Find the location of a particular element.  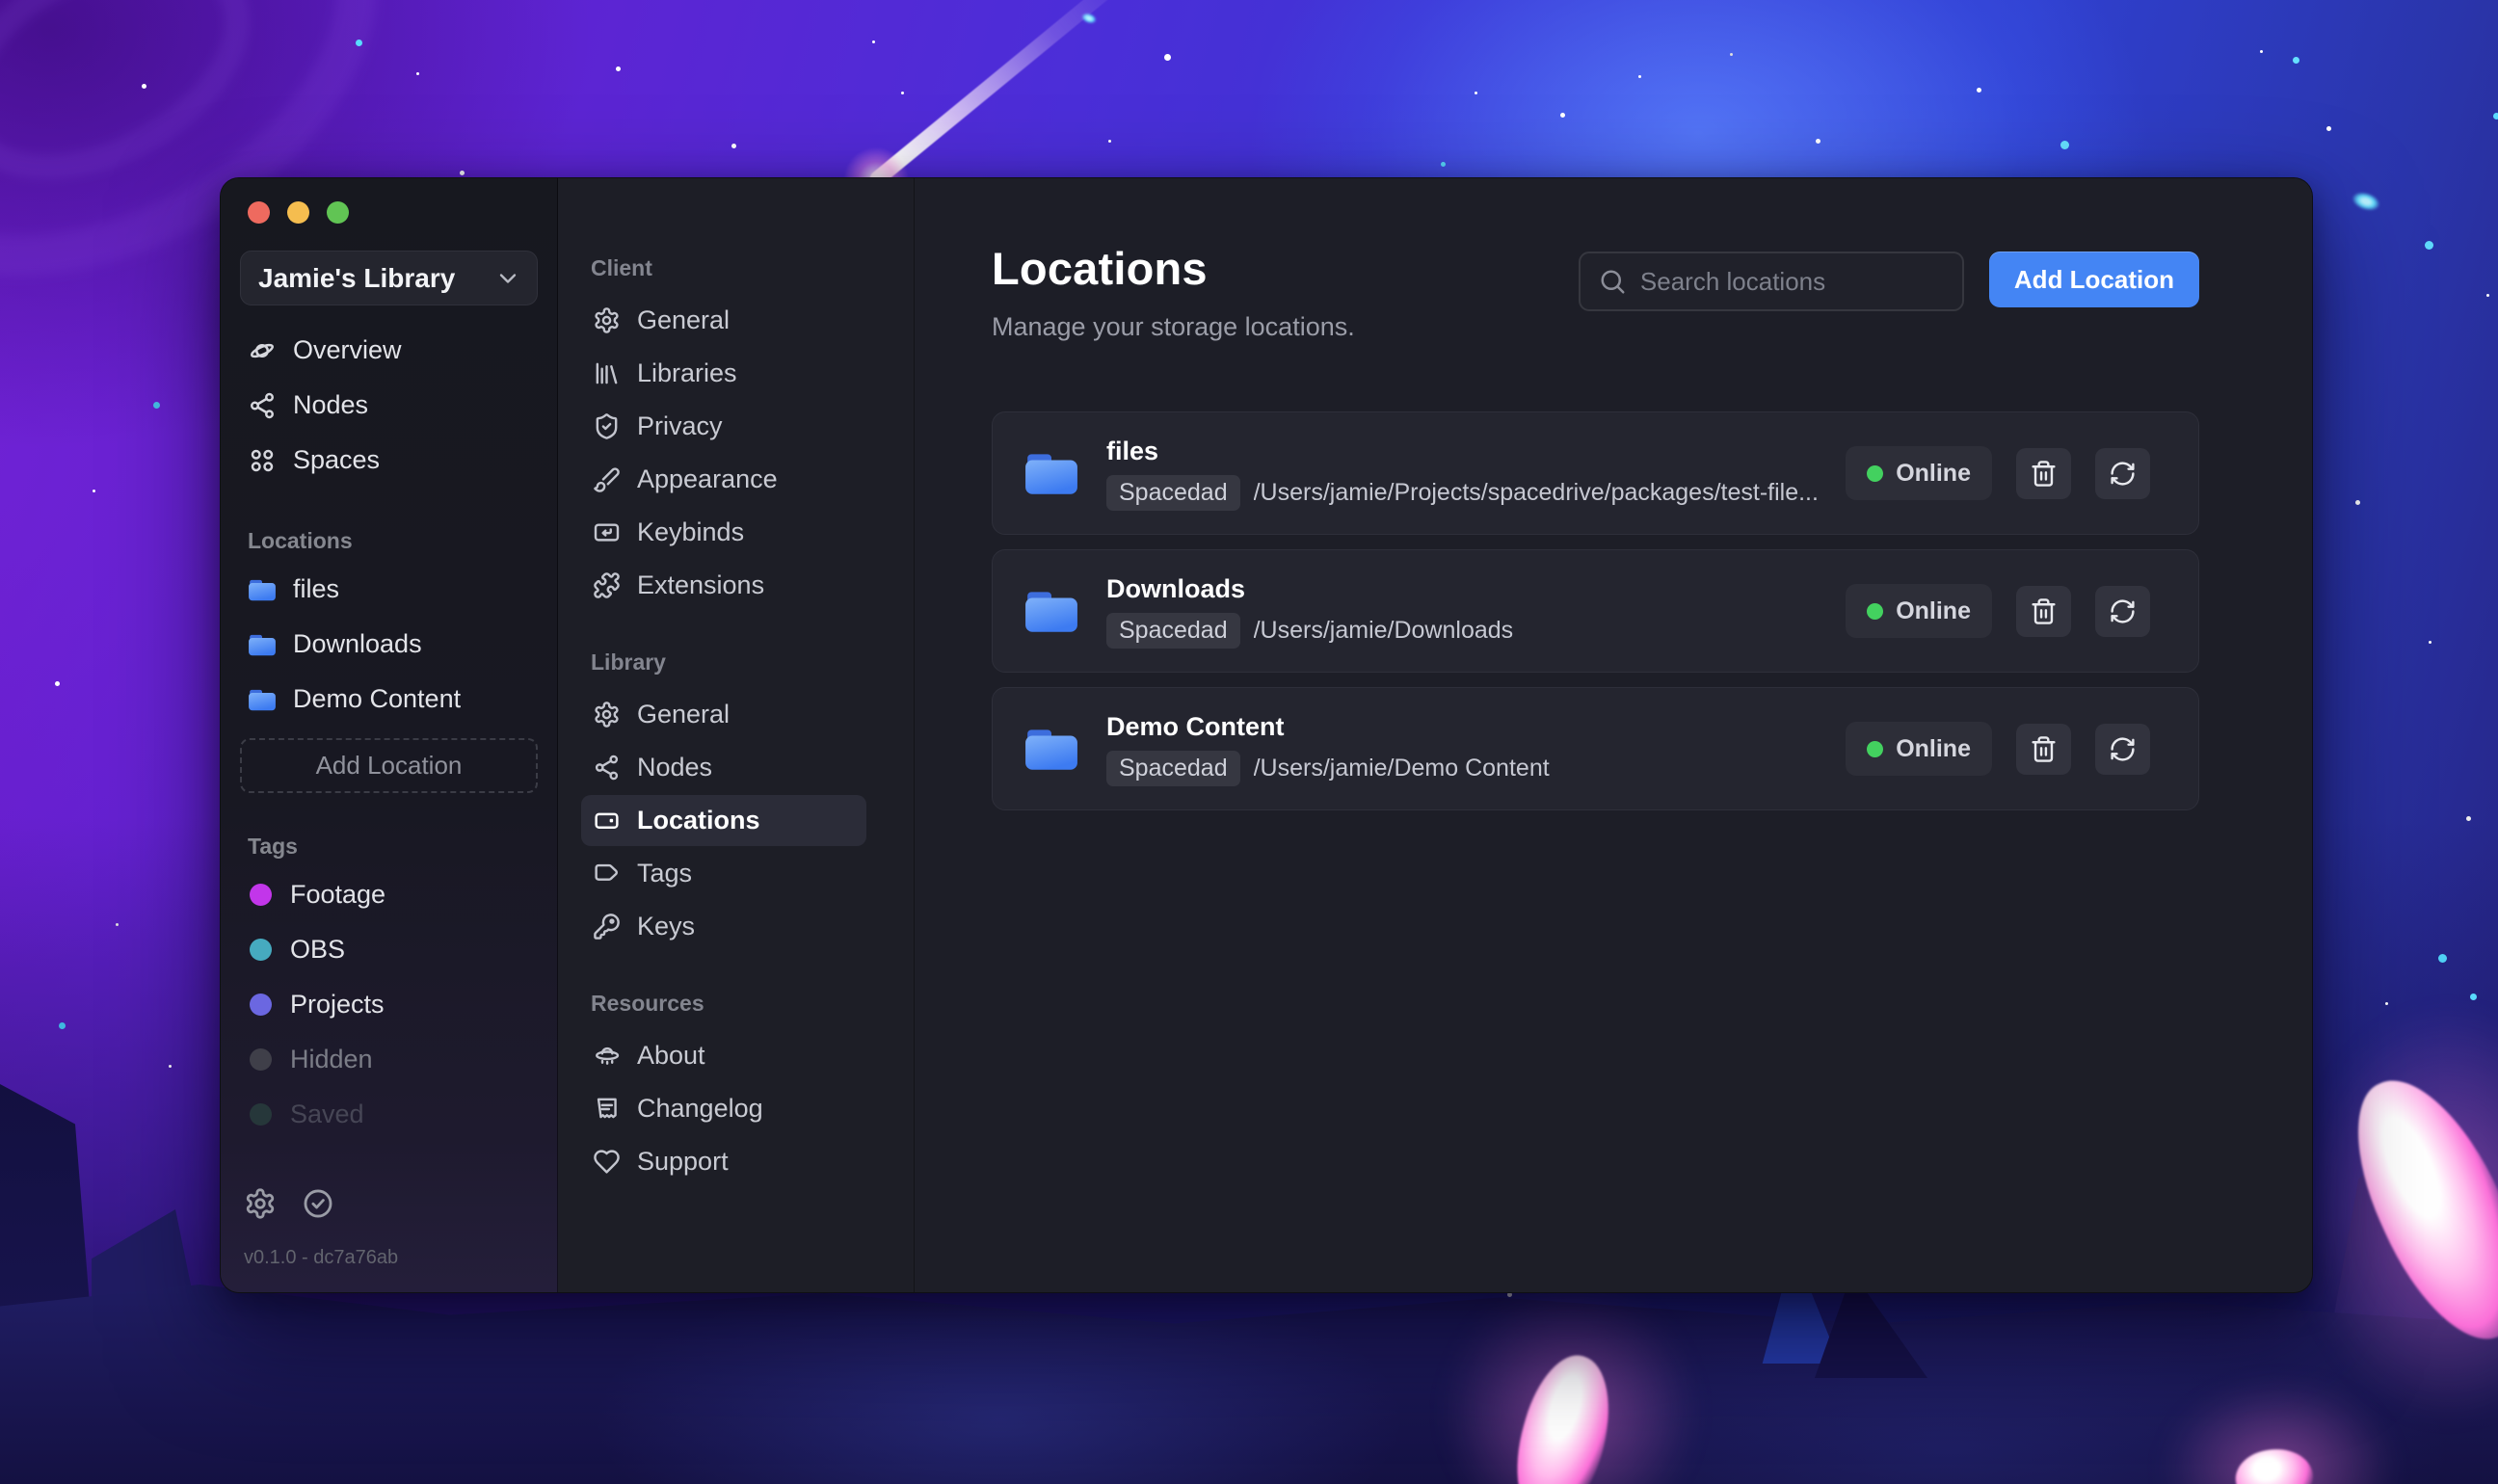

sidebar-tag-projects: Projects is located at coordinates (389, 1005).